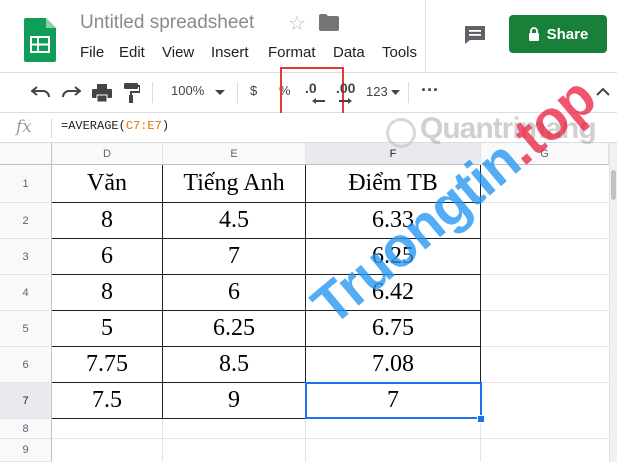  What do you see at coordinates (425, 36) in the screenshot?
I see `header-divider` at bounding box center [425, 36].